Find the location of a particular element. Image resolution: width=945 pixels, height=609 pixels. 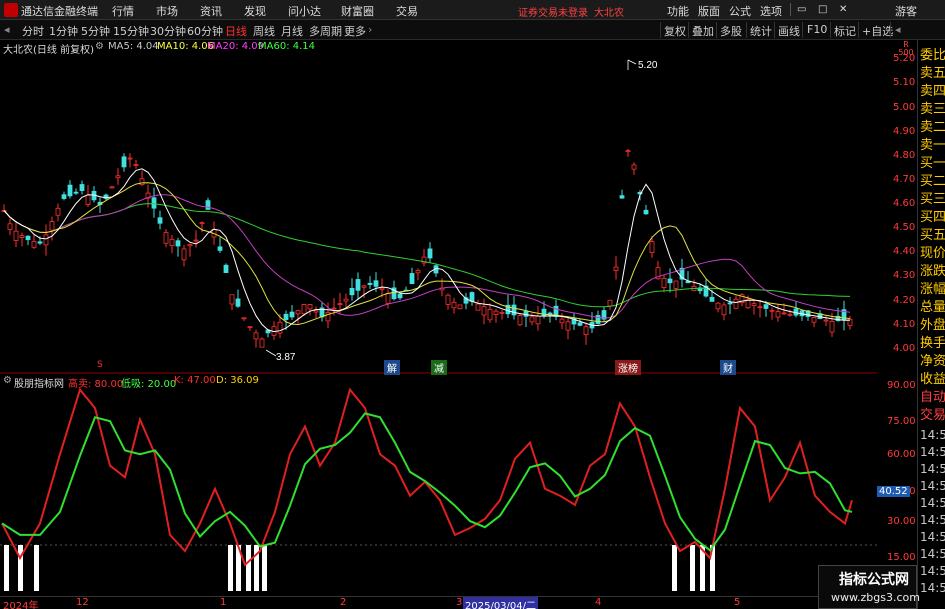

indicator-tick: 15.00 is located at coordinates (901, 557).